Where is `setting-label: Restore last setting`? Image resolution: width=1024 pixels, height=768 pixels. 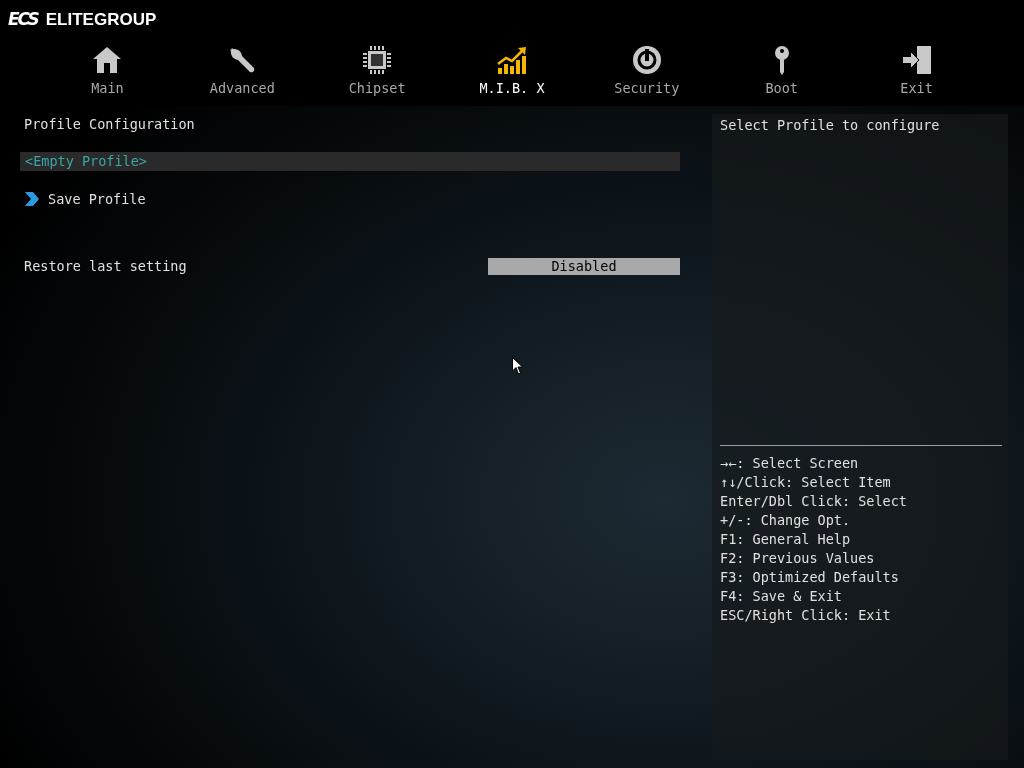
setting-label: Restore last setting is located at coordinates (105, 266).